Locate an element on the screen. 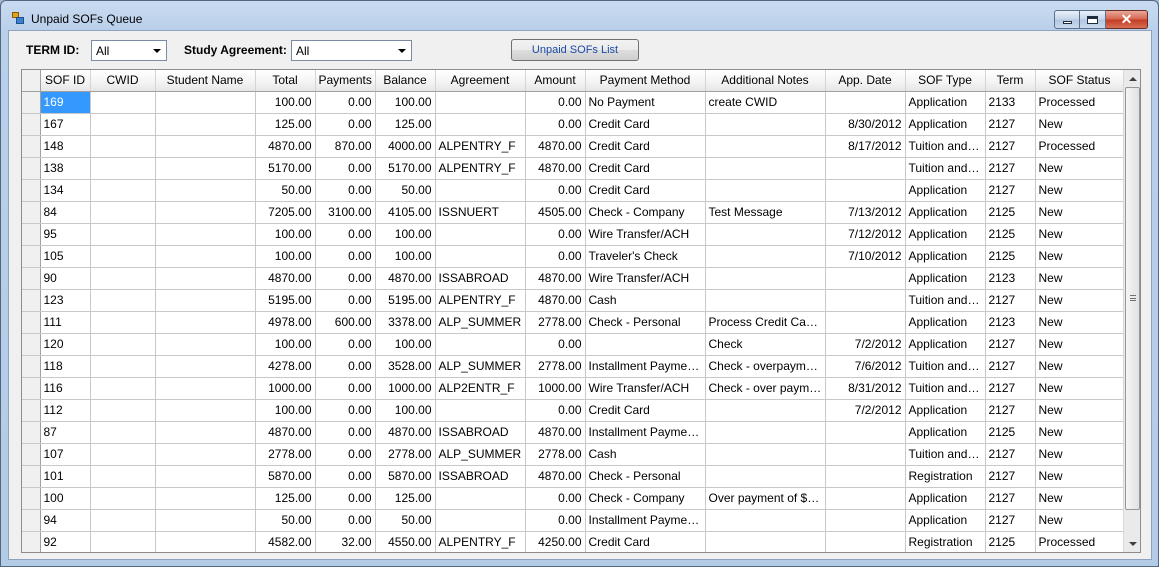 The width and height of the screenshot is (1159, 567). table-cell: 2133 is located at coordinates (1010, 102).